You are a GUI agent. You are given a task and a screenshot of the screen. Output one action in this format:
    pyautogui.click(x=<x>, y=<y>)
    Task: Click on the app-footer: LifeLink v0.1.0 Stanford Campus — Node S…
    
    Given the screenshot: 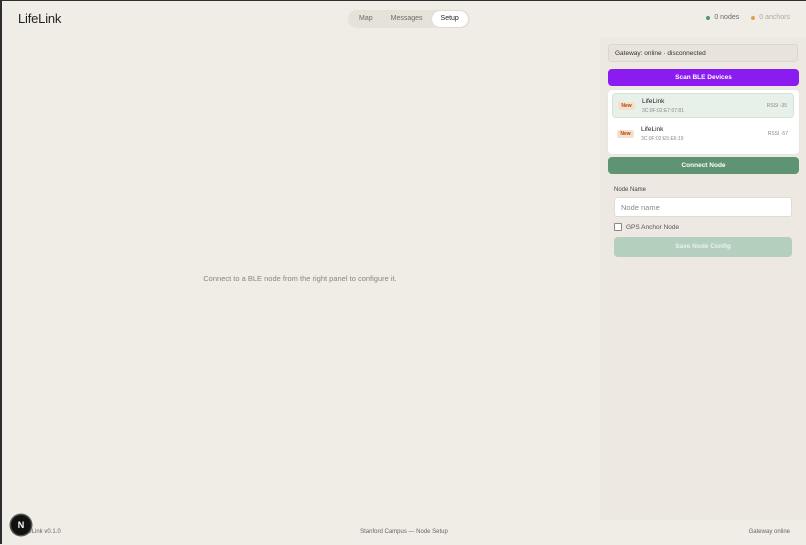 What is the action you would take?
    pyautogui.click(x=404, y=533)
    